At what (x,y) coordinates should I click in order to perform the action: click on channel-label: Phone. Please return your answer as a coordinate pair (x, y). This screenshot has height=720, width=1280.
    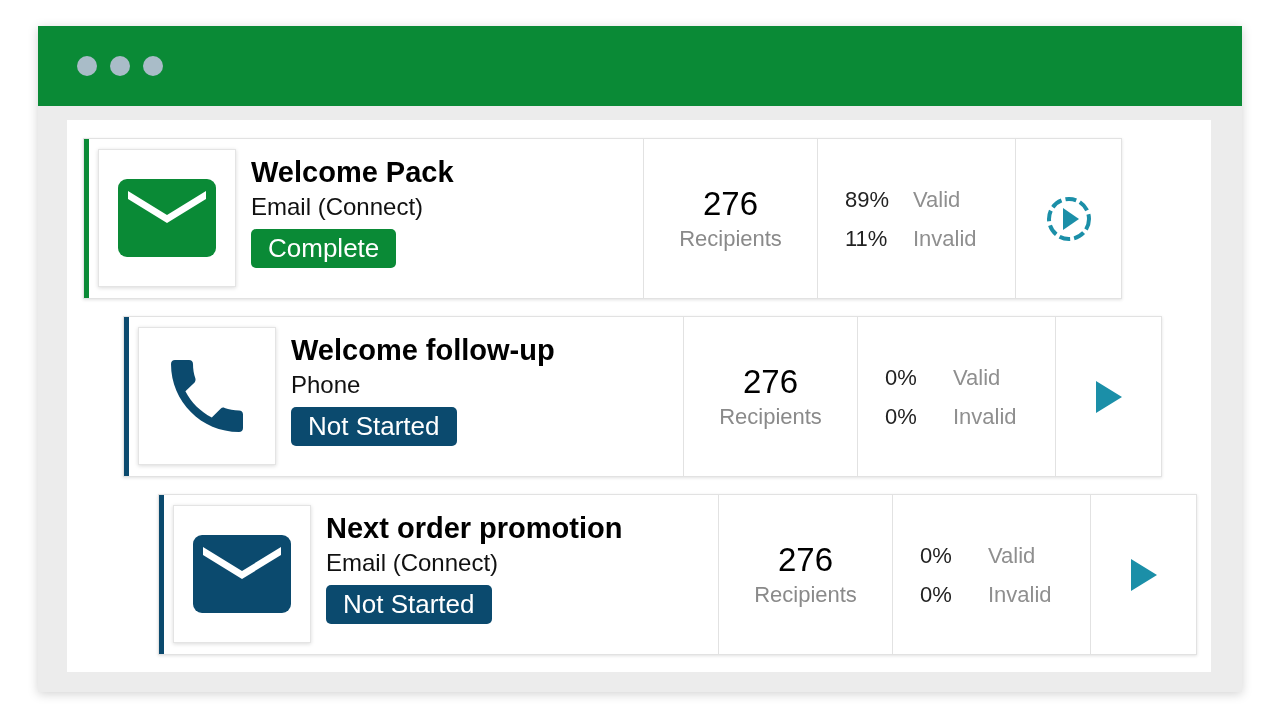
    Looking at the image, I should click on (326, 385).